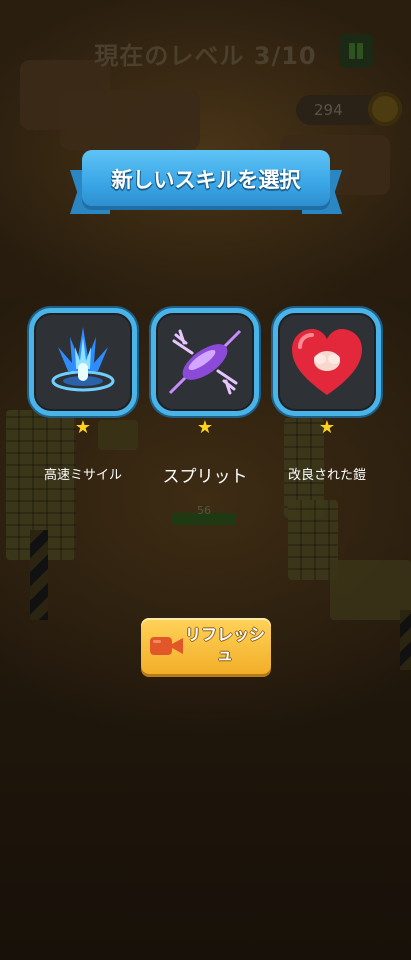  Describe the element at coordinates (328, 110) in the screenshot. I see `coin-count: 294` at that location.